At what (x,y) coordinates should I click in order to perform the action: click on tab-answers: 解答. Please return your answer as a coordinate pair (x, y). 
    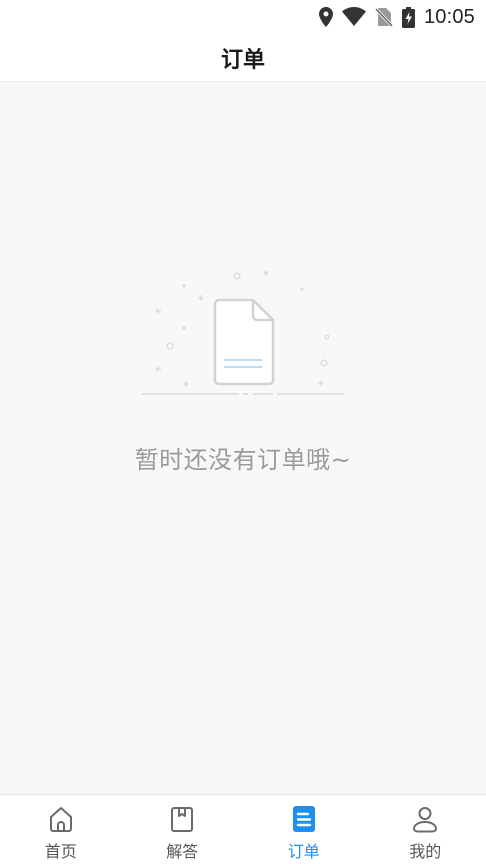
    Looking at the image, I should click on (183, 829).